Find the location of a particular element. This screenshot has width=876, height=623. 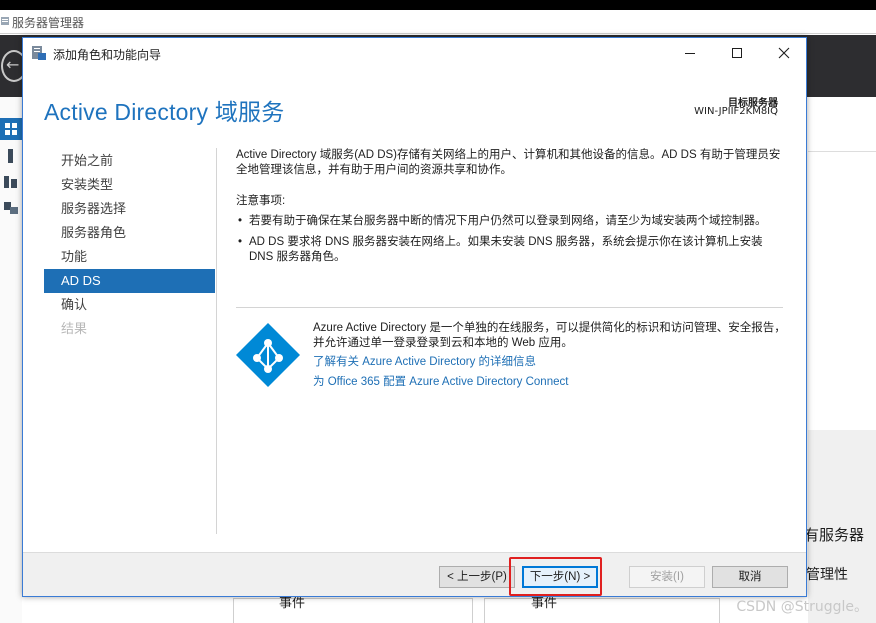

maximize-icon is located at coordinates (737, 53).